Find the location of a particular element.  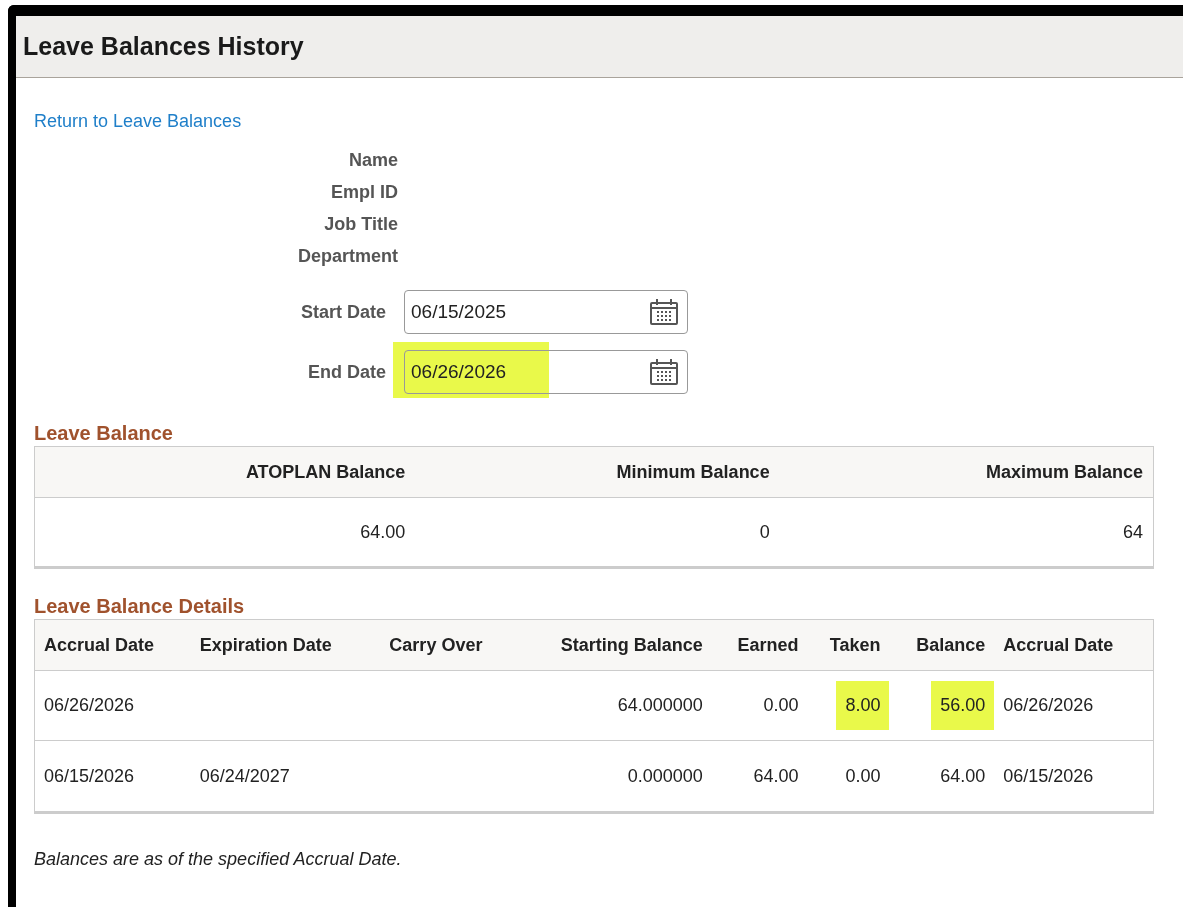

table-cell-text: 0.000000 is located at coordinates (665, 776).